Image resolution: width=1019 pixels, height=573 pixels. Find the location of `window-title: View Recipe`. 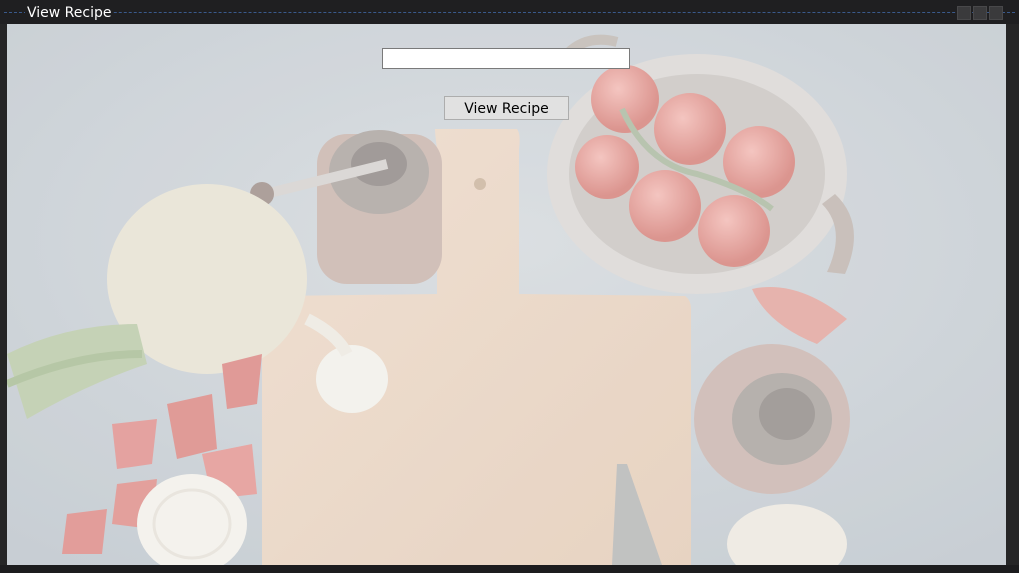

window-title: View Recipe is located at coordinates (69, 13).